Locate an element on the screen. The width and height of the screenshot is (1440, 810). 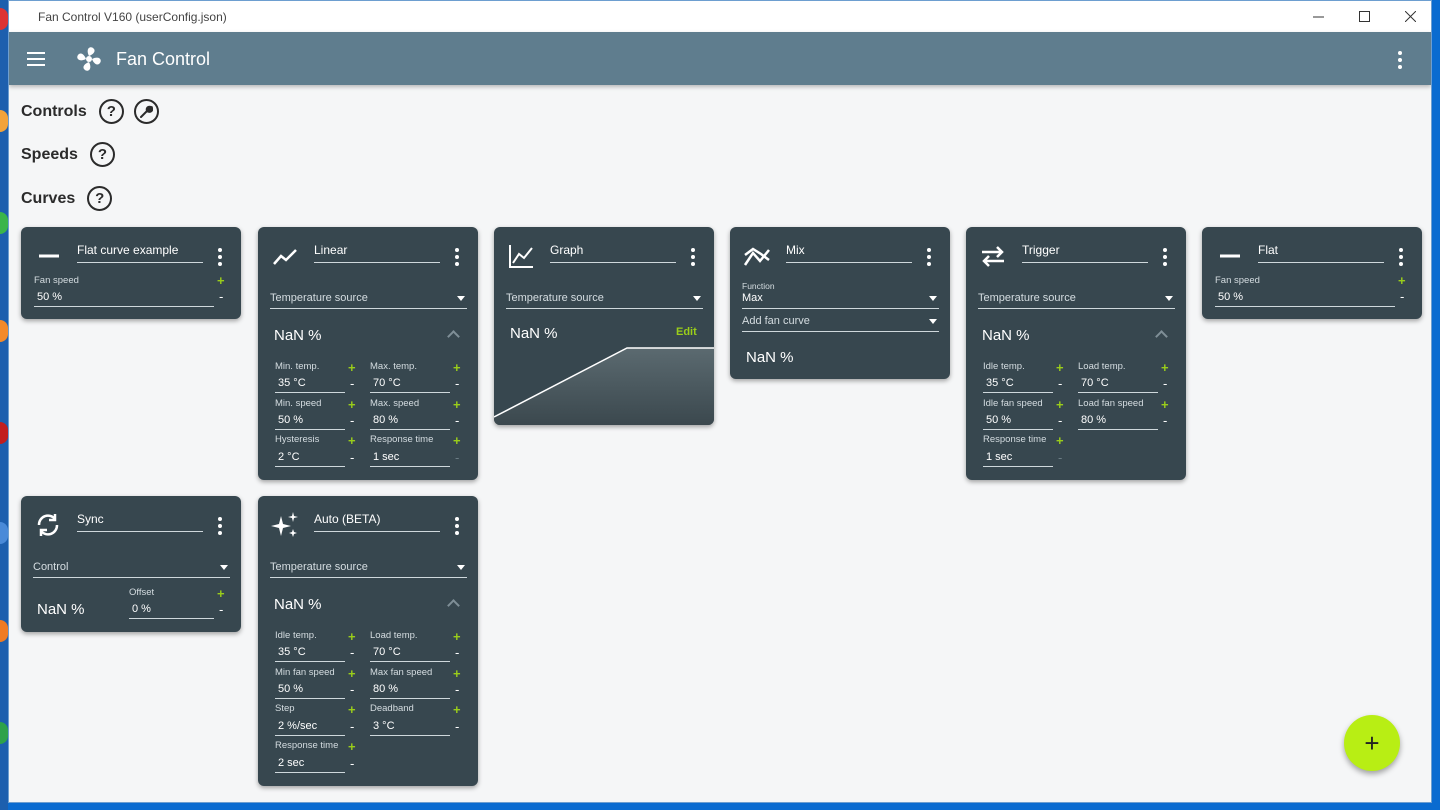
add-fan-curve-select: Add fan curve is located at coordinates (840, 323).